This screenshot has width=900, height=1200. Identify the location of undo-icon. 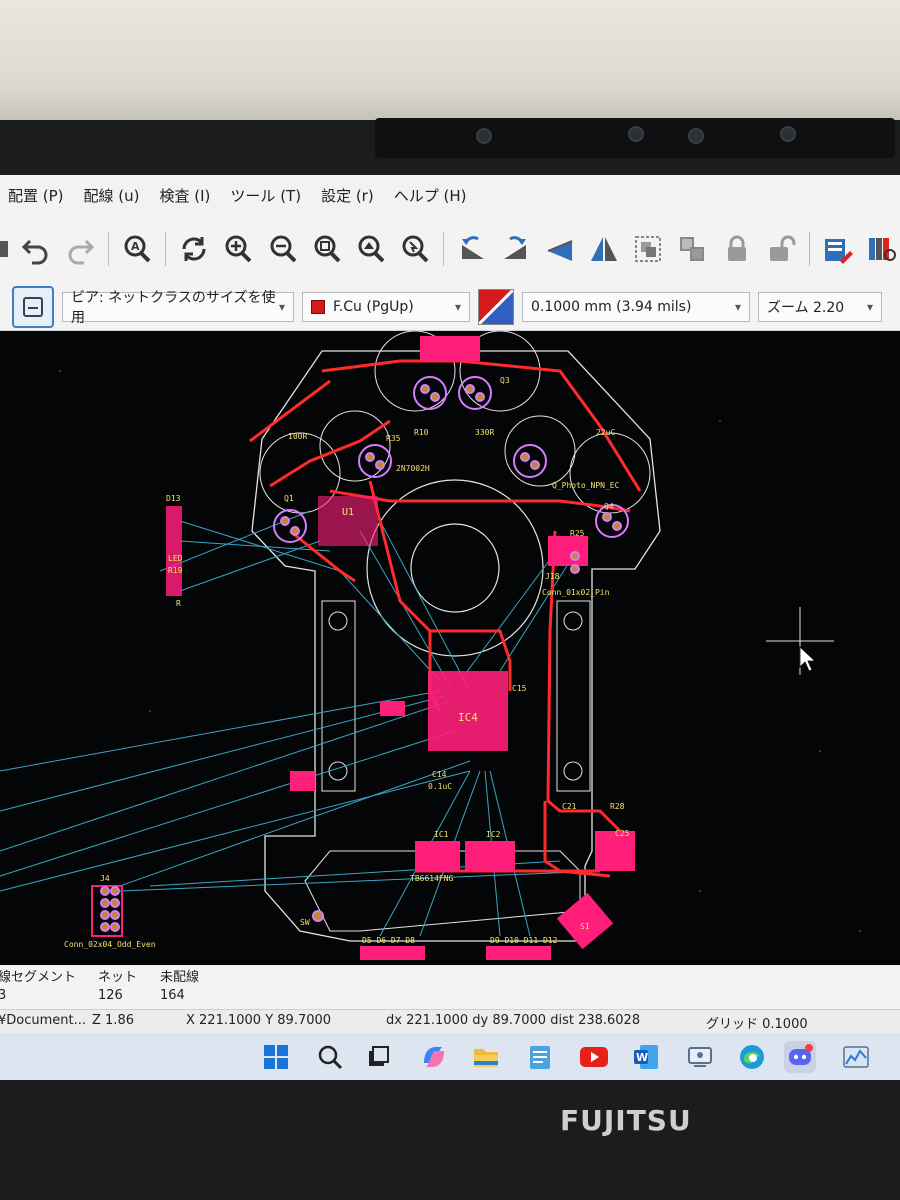
(36, 249).